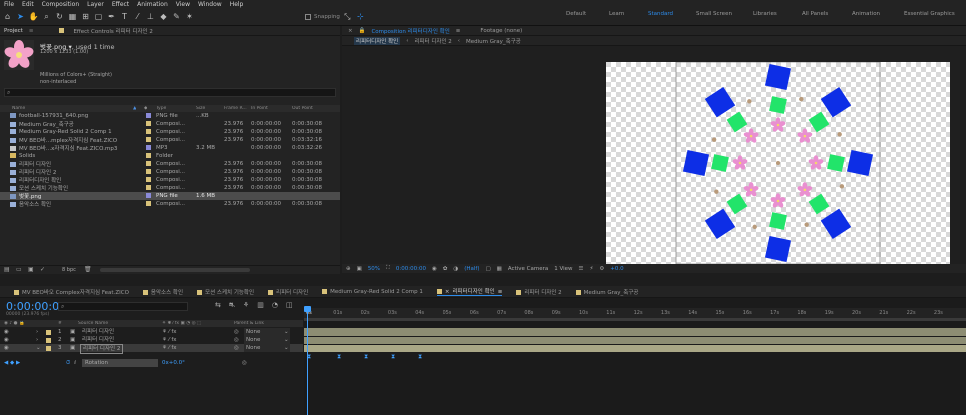 The width and height of the screenshot is (966, 415). What do you see at coordinates (225, 292) in the screenshot?
I see `timeline-tab: 모션 스케치 기능확인` at bounding box center [225, 292].